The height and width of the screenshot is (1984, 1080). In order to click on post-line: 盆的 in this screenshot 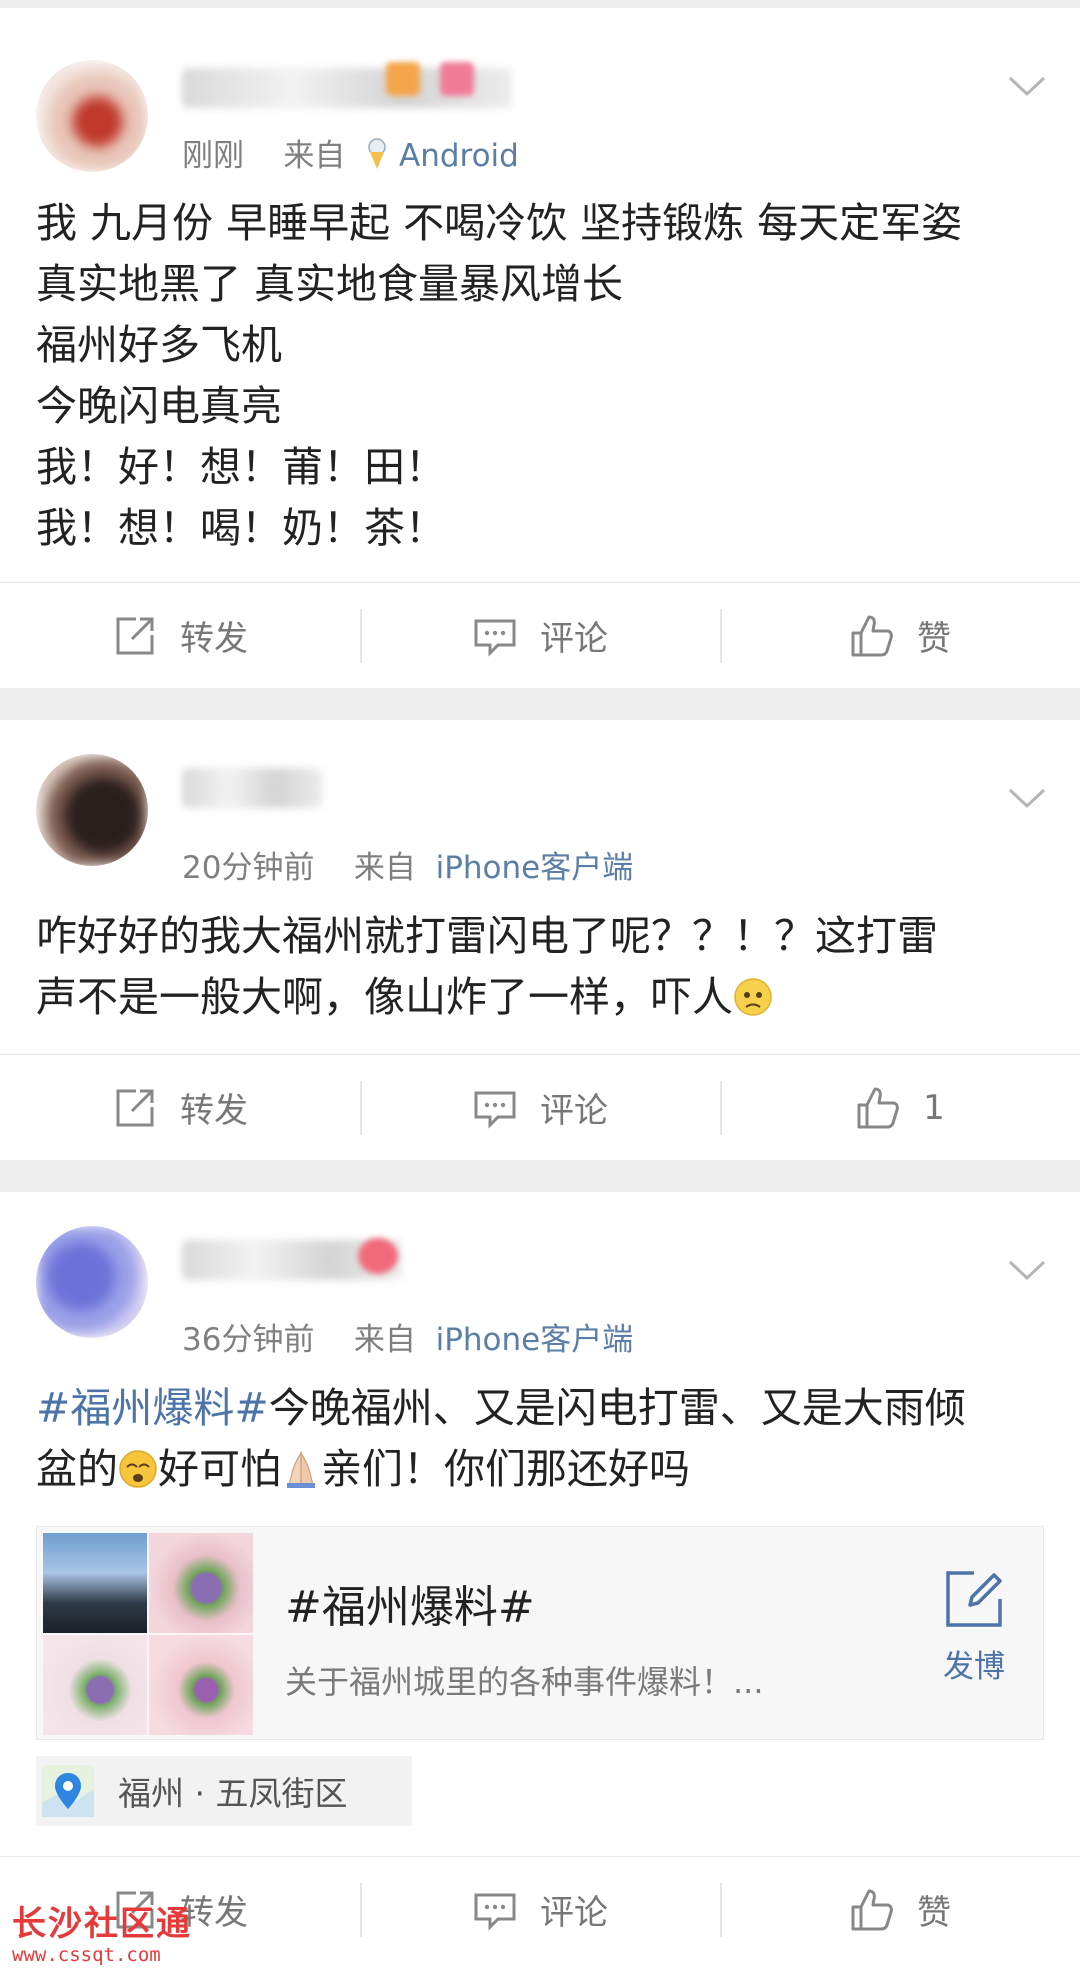, I will do `click(77, 1469)`.